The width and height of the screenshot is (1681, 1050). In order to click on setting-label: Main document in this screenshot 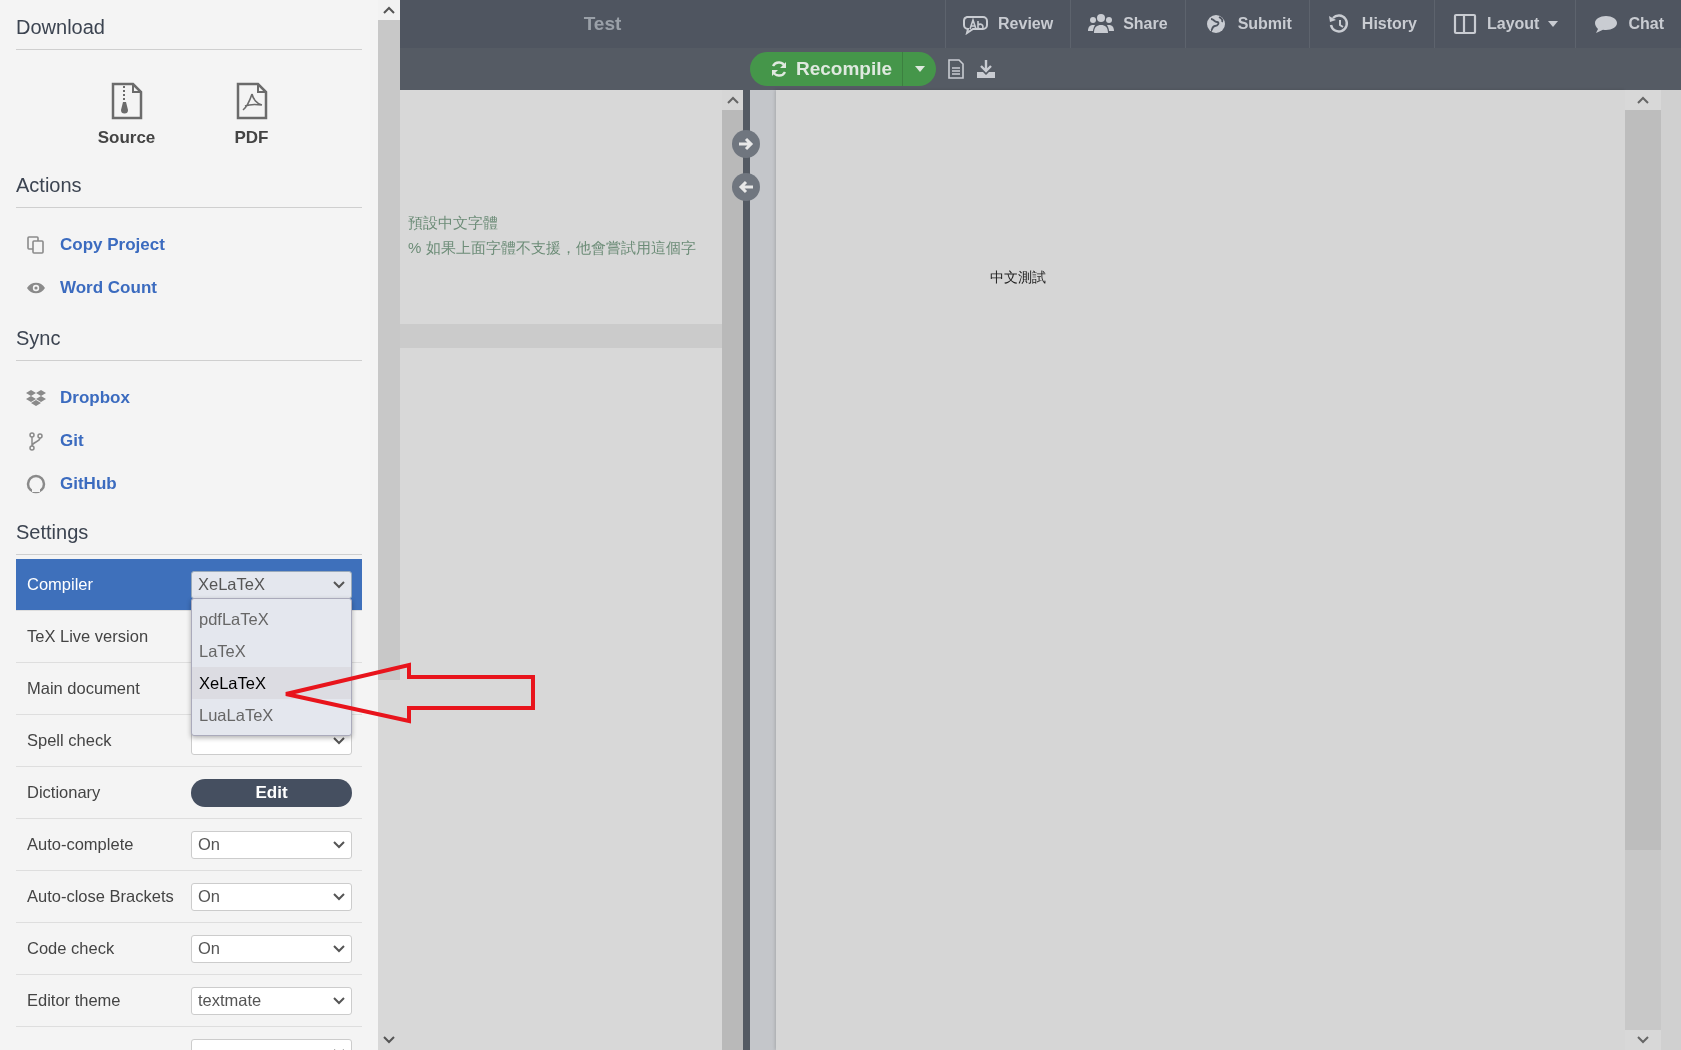, I will do `click(84, 688)`.